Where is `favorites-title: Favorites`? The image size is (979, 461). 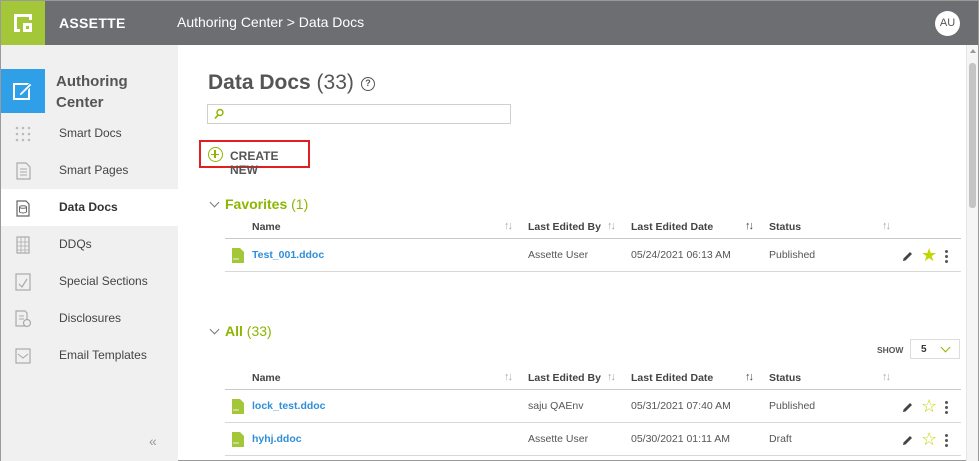 favorites-title: Favorites is located at coordinates (256, 204).